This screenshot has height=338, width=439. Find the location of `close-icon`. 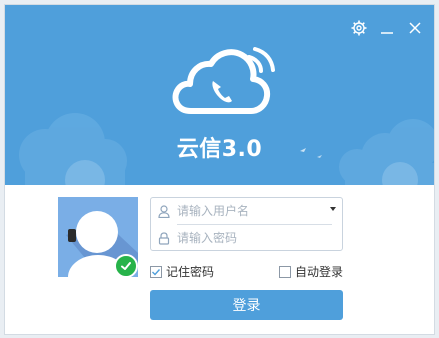

close-icon is located at coordinates (415, 28).